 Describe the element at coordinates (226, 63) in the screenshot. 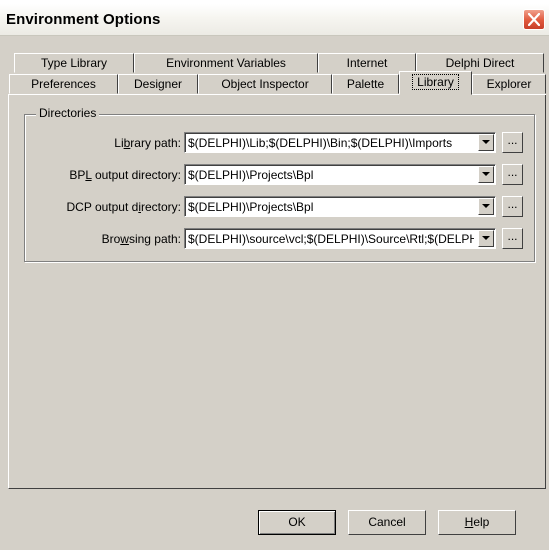

I see `tab-environment-variables: Environment Variables` at that location.